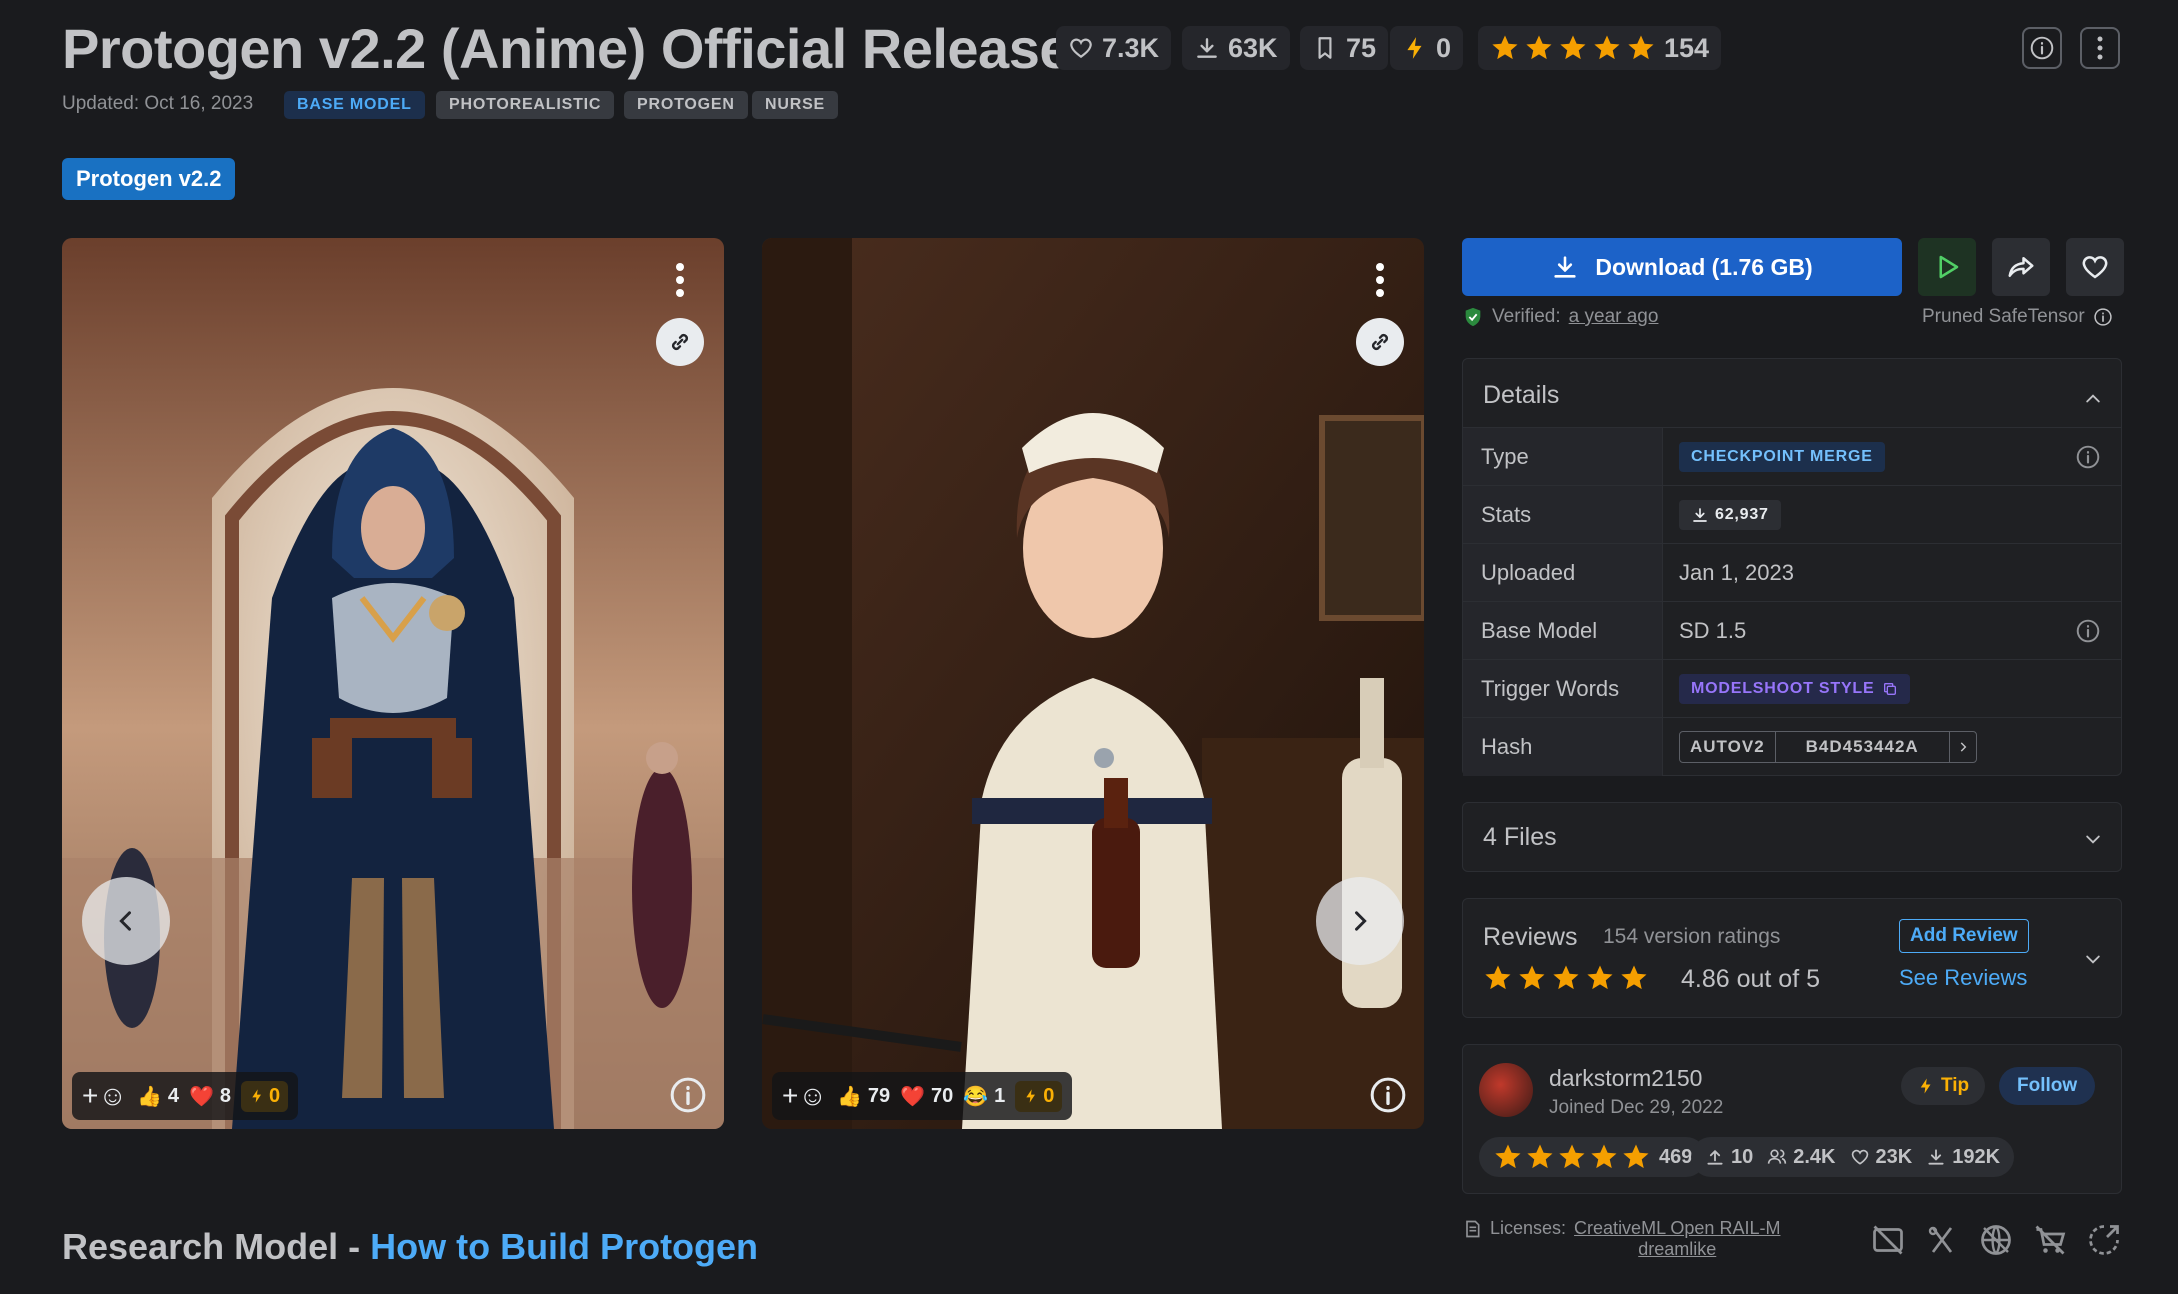 Image resolution: width=2178 pixels, height=1294 pixels. What do you see at coordinates (680, 280) in the screenshot?
I see `image-1-menu-icon` at bounding box center [680, 280].